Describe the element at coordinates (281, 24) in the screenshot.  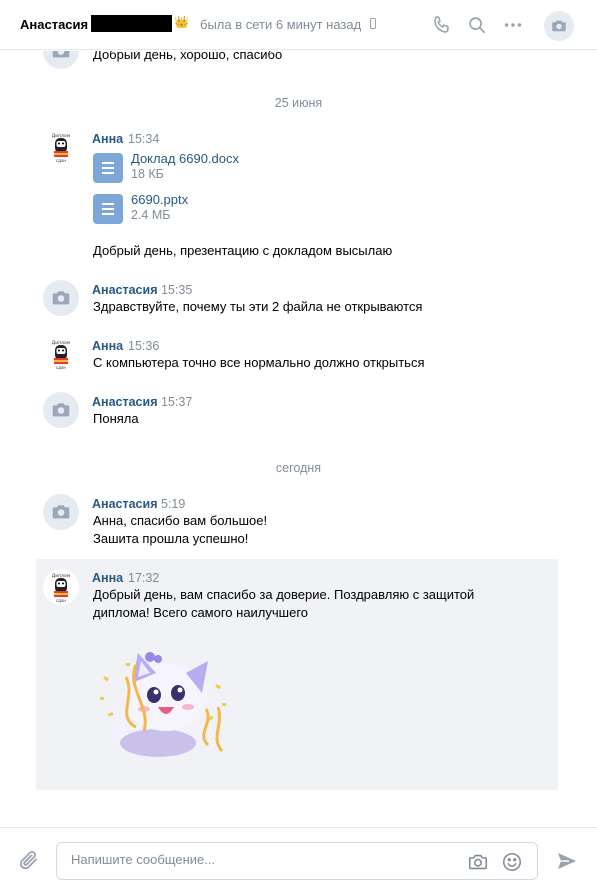
I see `online-status: была в сети 6 минут назад` at that location.